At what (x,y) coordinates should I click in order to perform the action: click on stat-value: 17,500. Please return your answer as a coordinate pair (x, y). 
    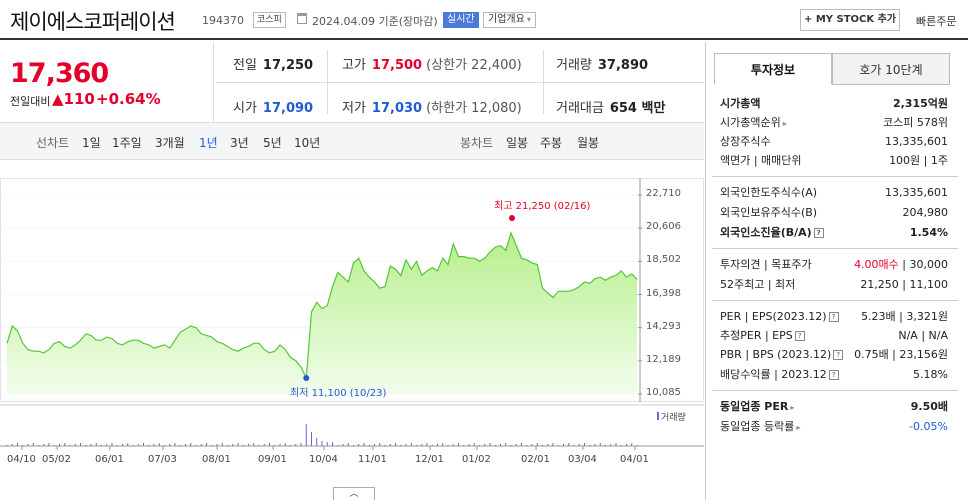
    Looking at the image, I should click on (397, 65).